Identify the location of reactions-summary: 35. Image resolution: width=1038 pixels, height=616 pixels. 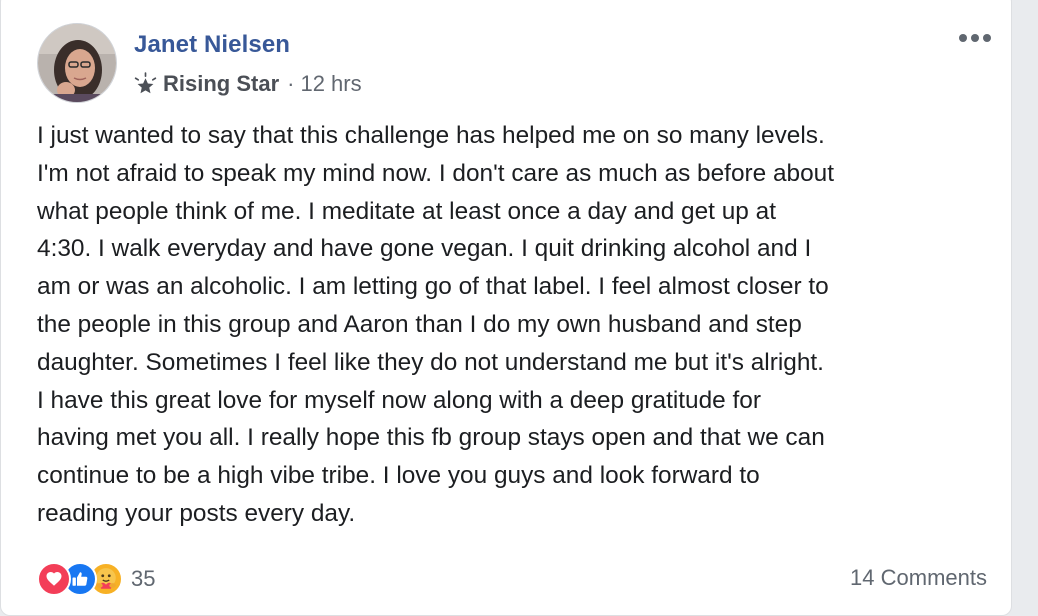
(96, 579).